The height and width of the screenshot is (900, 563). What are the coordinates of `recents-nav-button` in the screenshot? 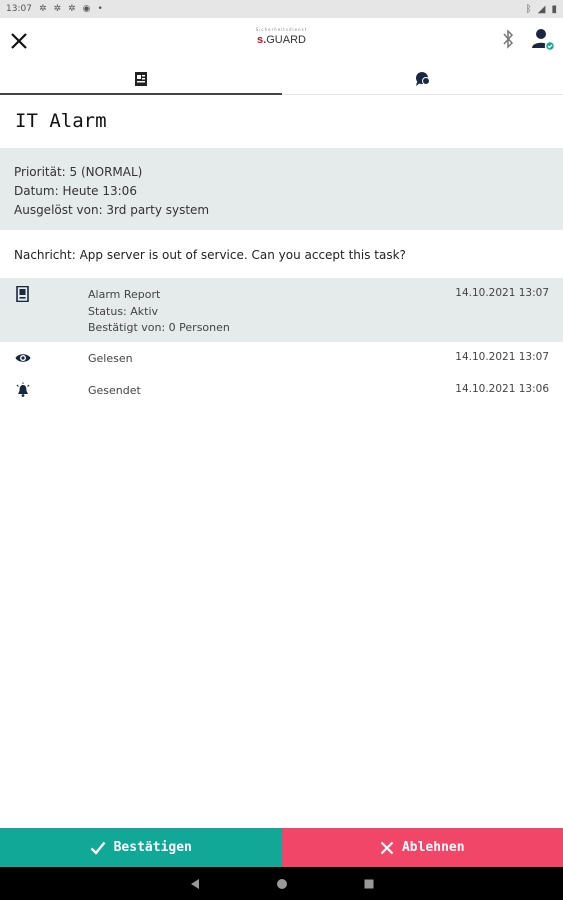 It's located at (369, 884).